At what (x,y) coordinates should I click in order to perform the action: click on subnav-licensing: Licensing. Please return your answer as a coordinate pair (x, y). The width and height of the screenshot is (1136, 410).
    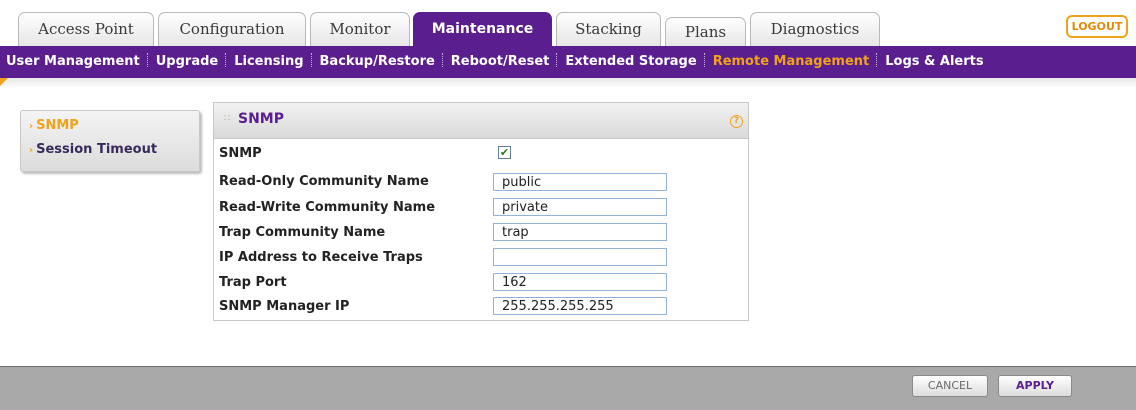
    Looking at the image, I should click on (268, 61).